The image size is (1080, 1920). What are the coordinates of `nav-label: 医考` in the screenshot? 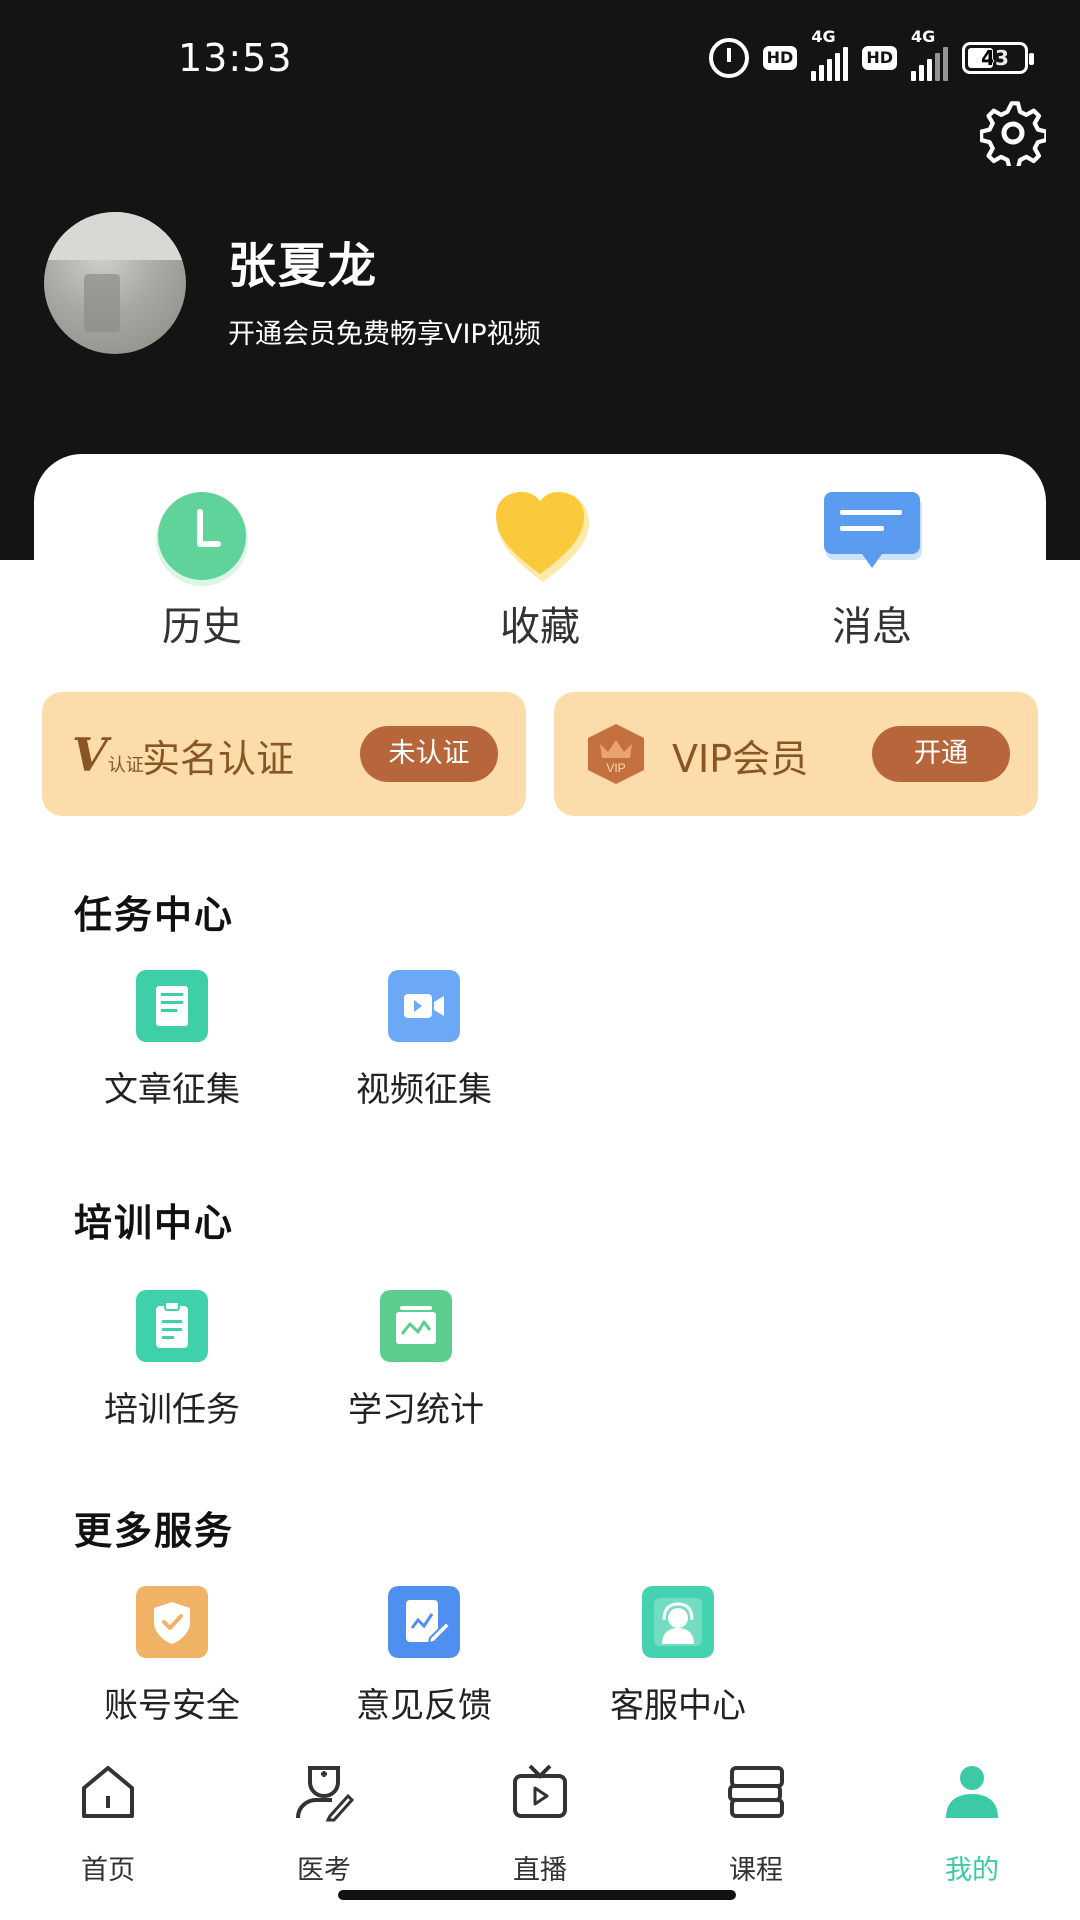 It's located at (324, 1870).